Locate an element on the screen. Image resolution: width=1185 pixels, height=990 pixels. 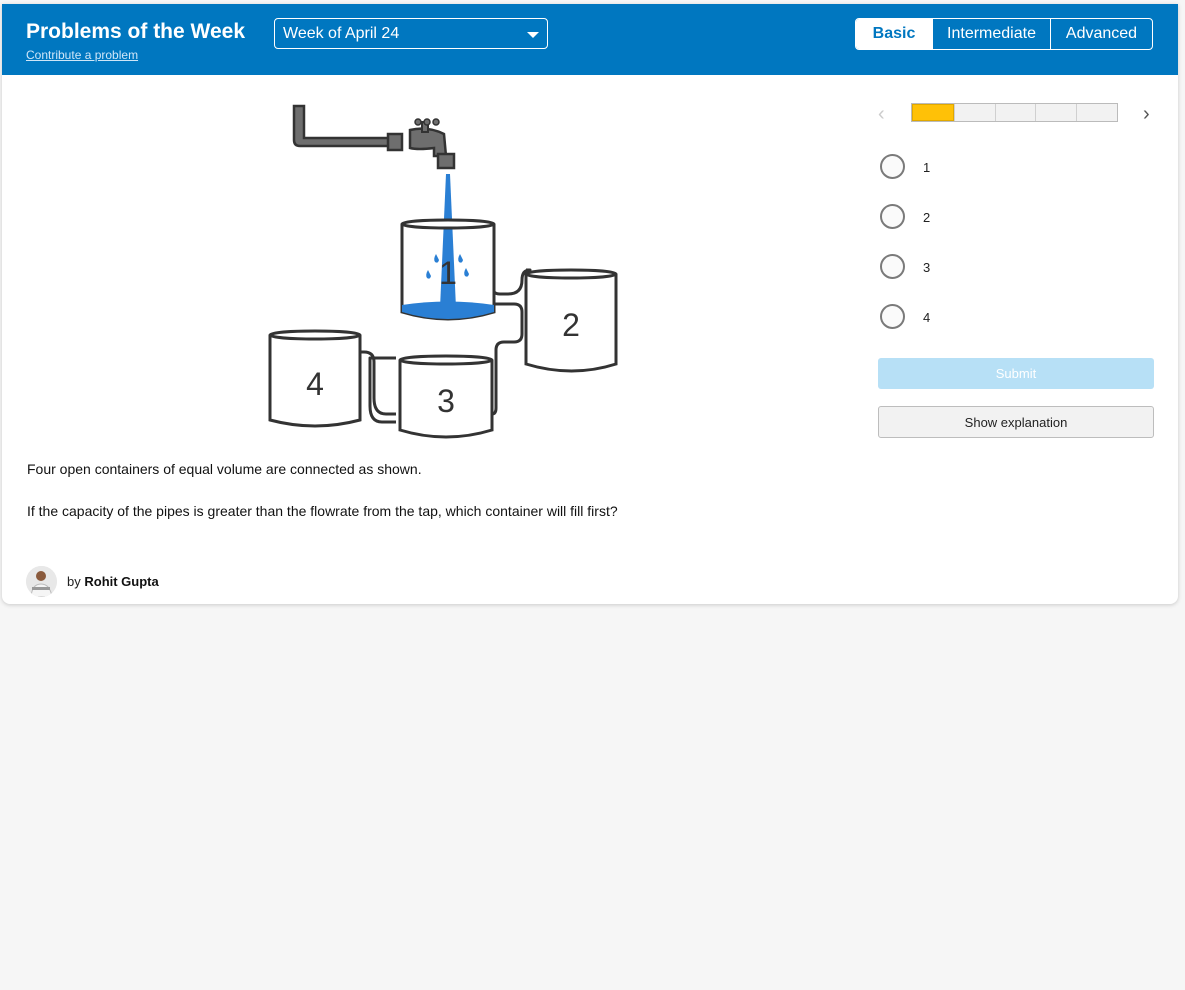
container-label-4: 4 is located at coordinates (315, 384).